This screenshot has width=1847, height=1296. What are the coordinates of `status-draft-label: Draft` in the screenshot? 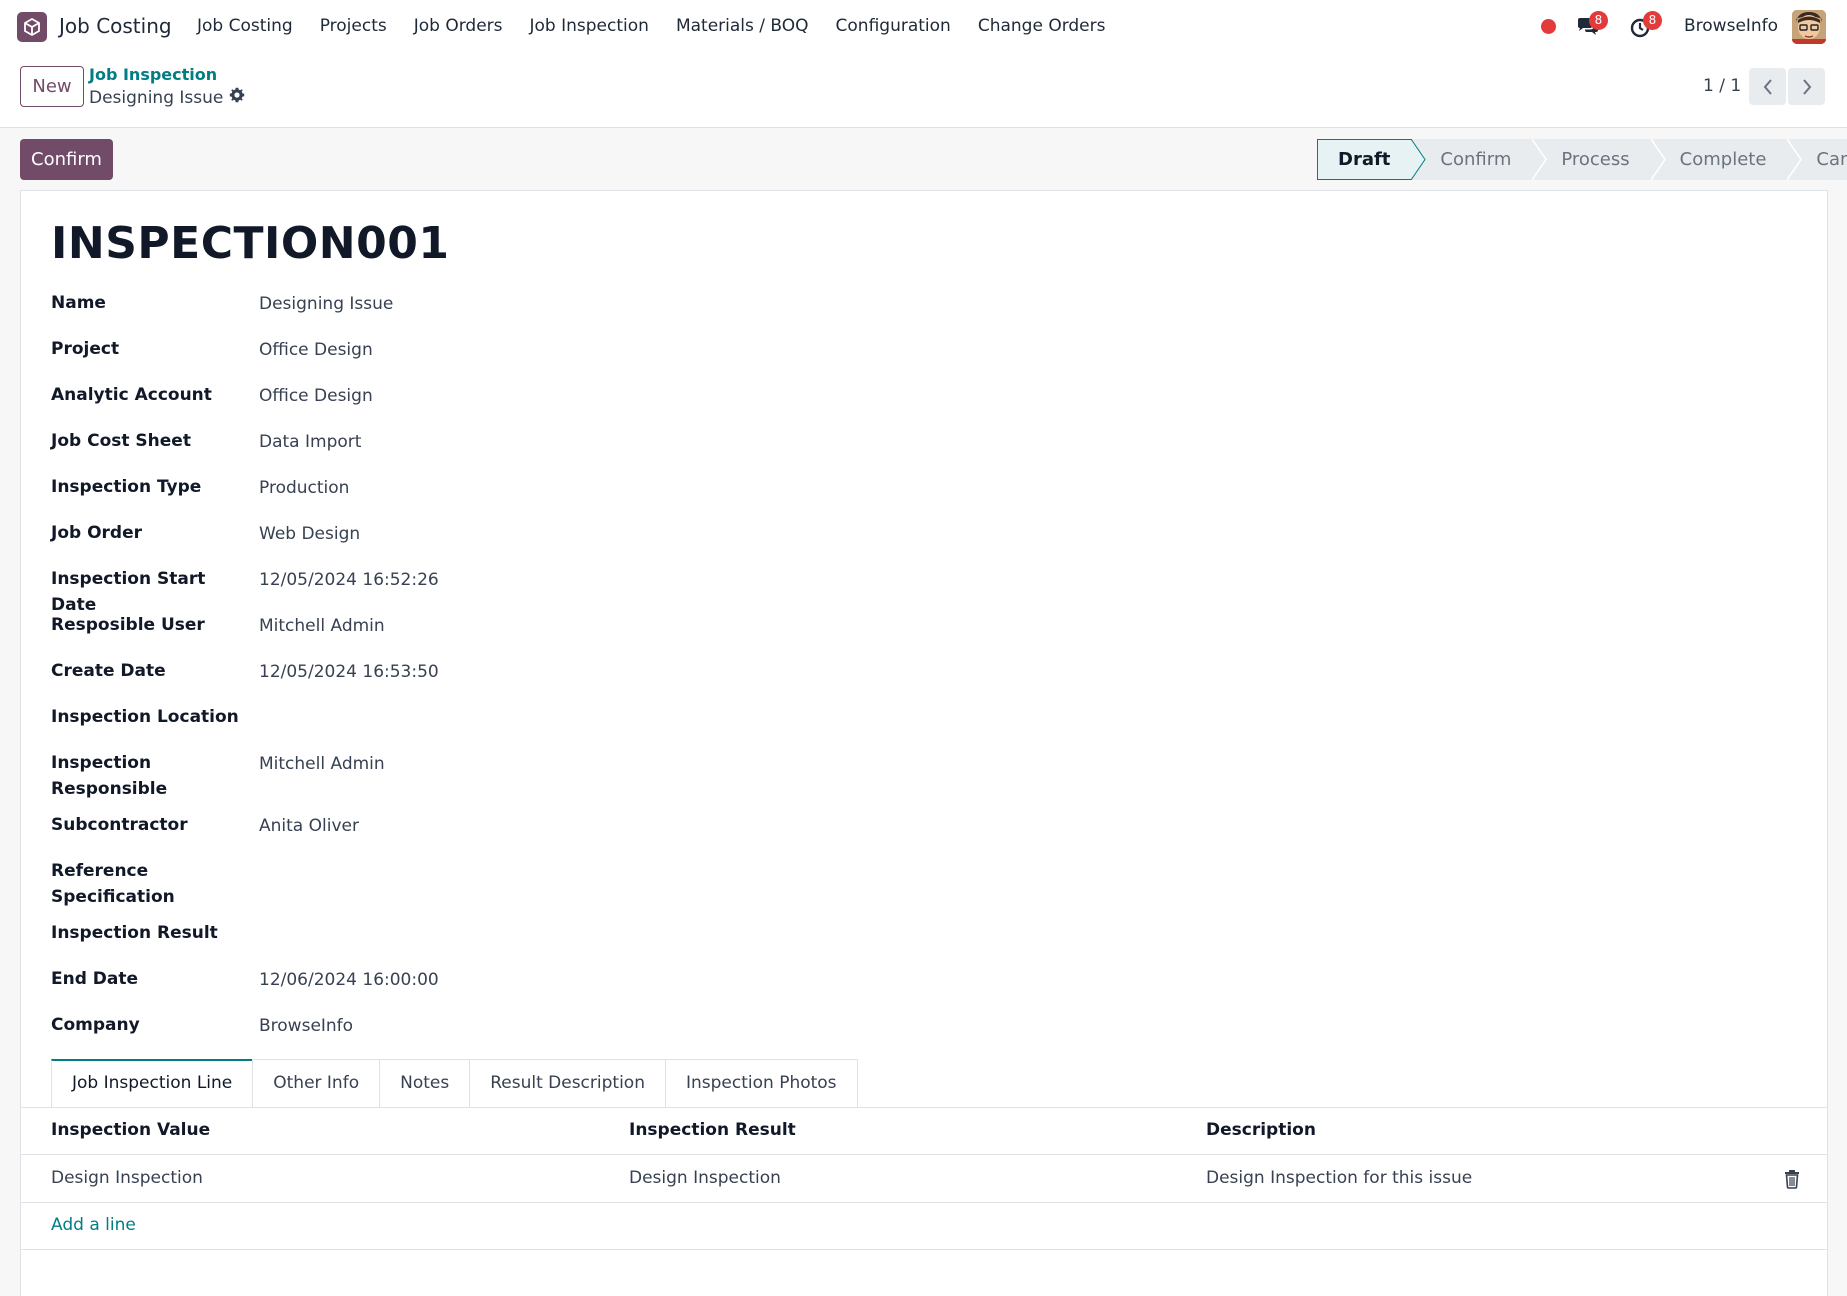 It's located at (1364, 159).